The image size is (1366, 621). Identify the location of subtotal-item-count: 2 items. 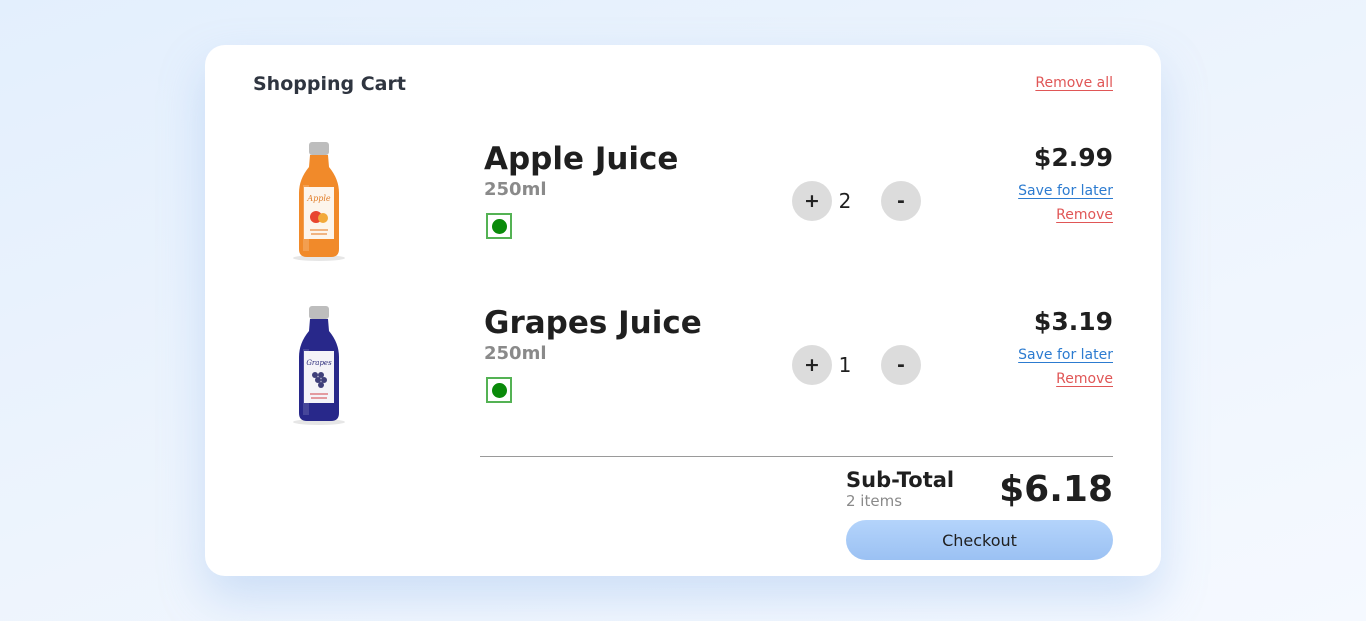
(874, 501).